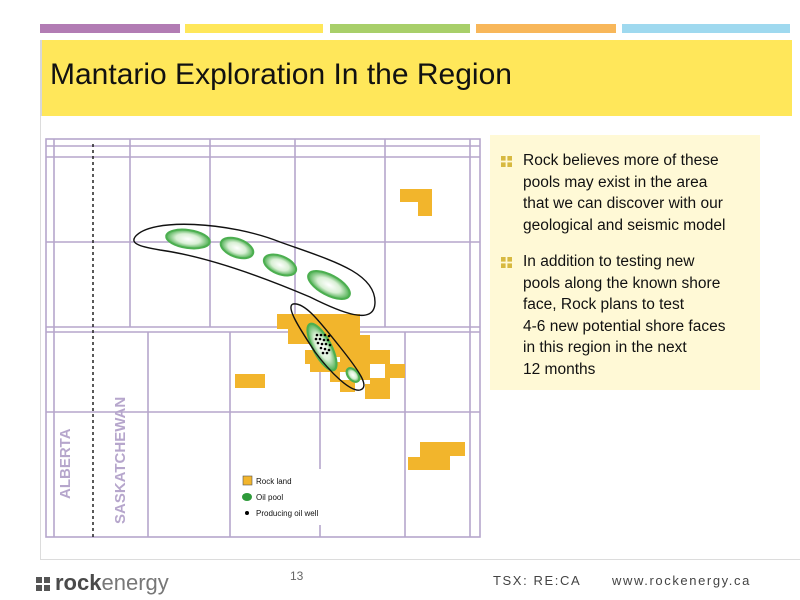 The width and height of the screenshot is (800, 600). Describe the element at coordinates (263, 305) in the screenshot. I see `oil-pools` at that location.